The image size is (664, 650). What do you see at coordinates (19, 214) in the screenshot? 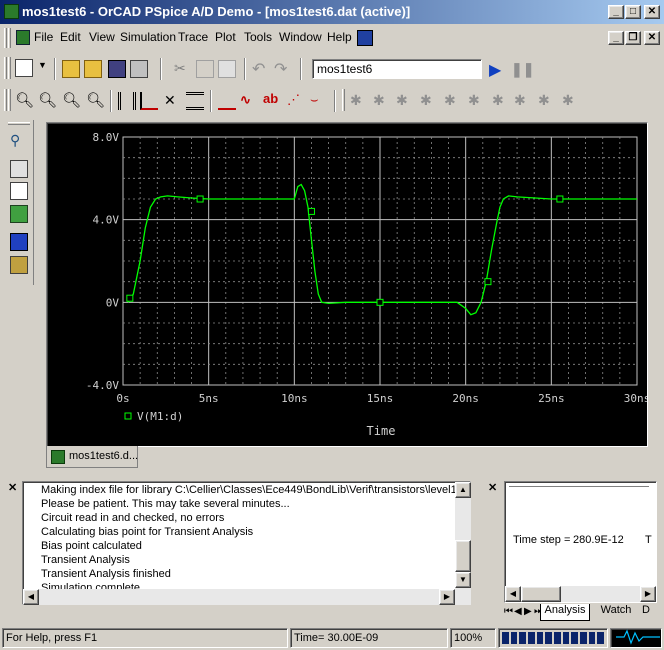
I see `run-schematic-icon` at bounding box center [19, 214].